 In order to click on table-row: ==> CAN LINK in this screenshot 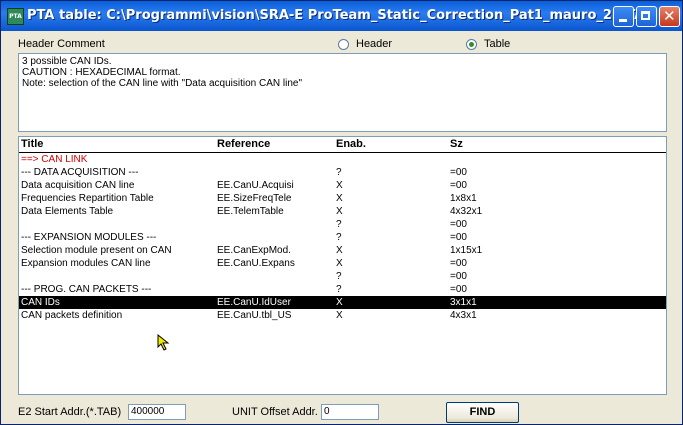, I will do `click(342, 159)`.